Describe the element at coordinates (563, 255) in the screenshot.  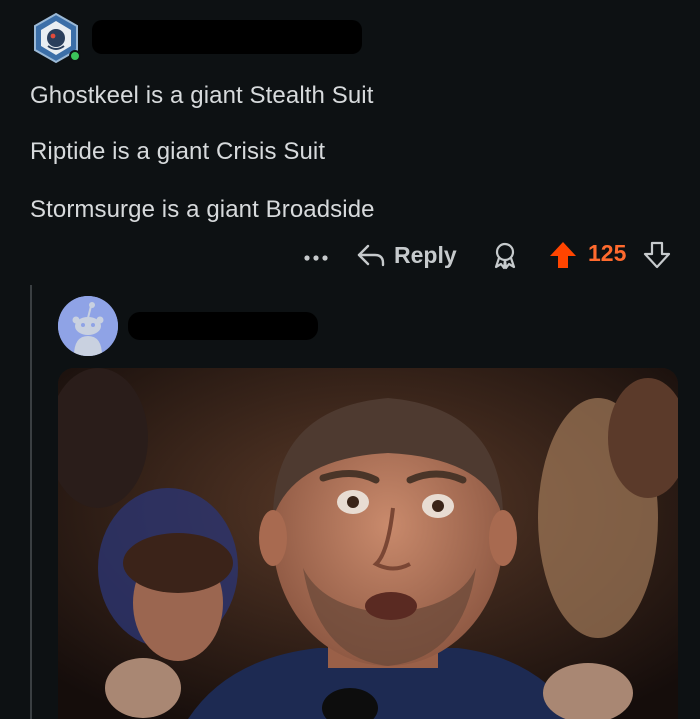
I see `upvote-arrow-icon` at that location.